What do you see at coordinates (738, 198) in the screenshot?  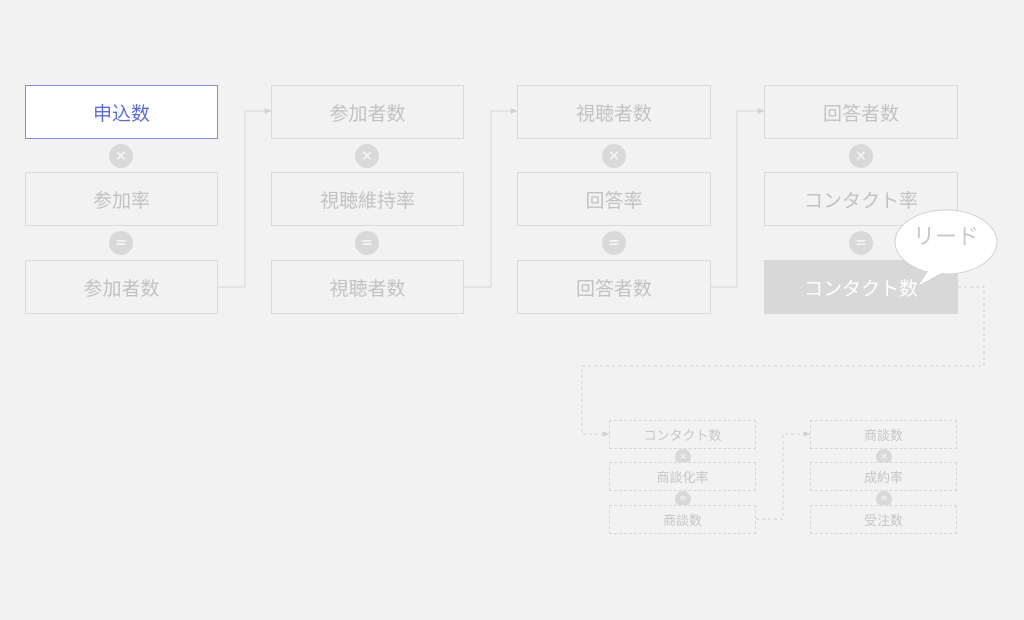 I see `connector-col3-col4` at bounding box center [738, 198].